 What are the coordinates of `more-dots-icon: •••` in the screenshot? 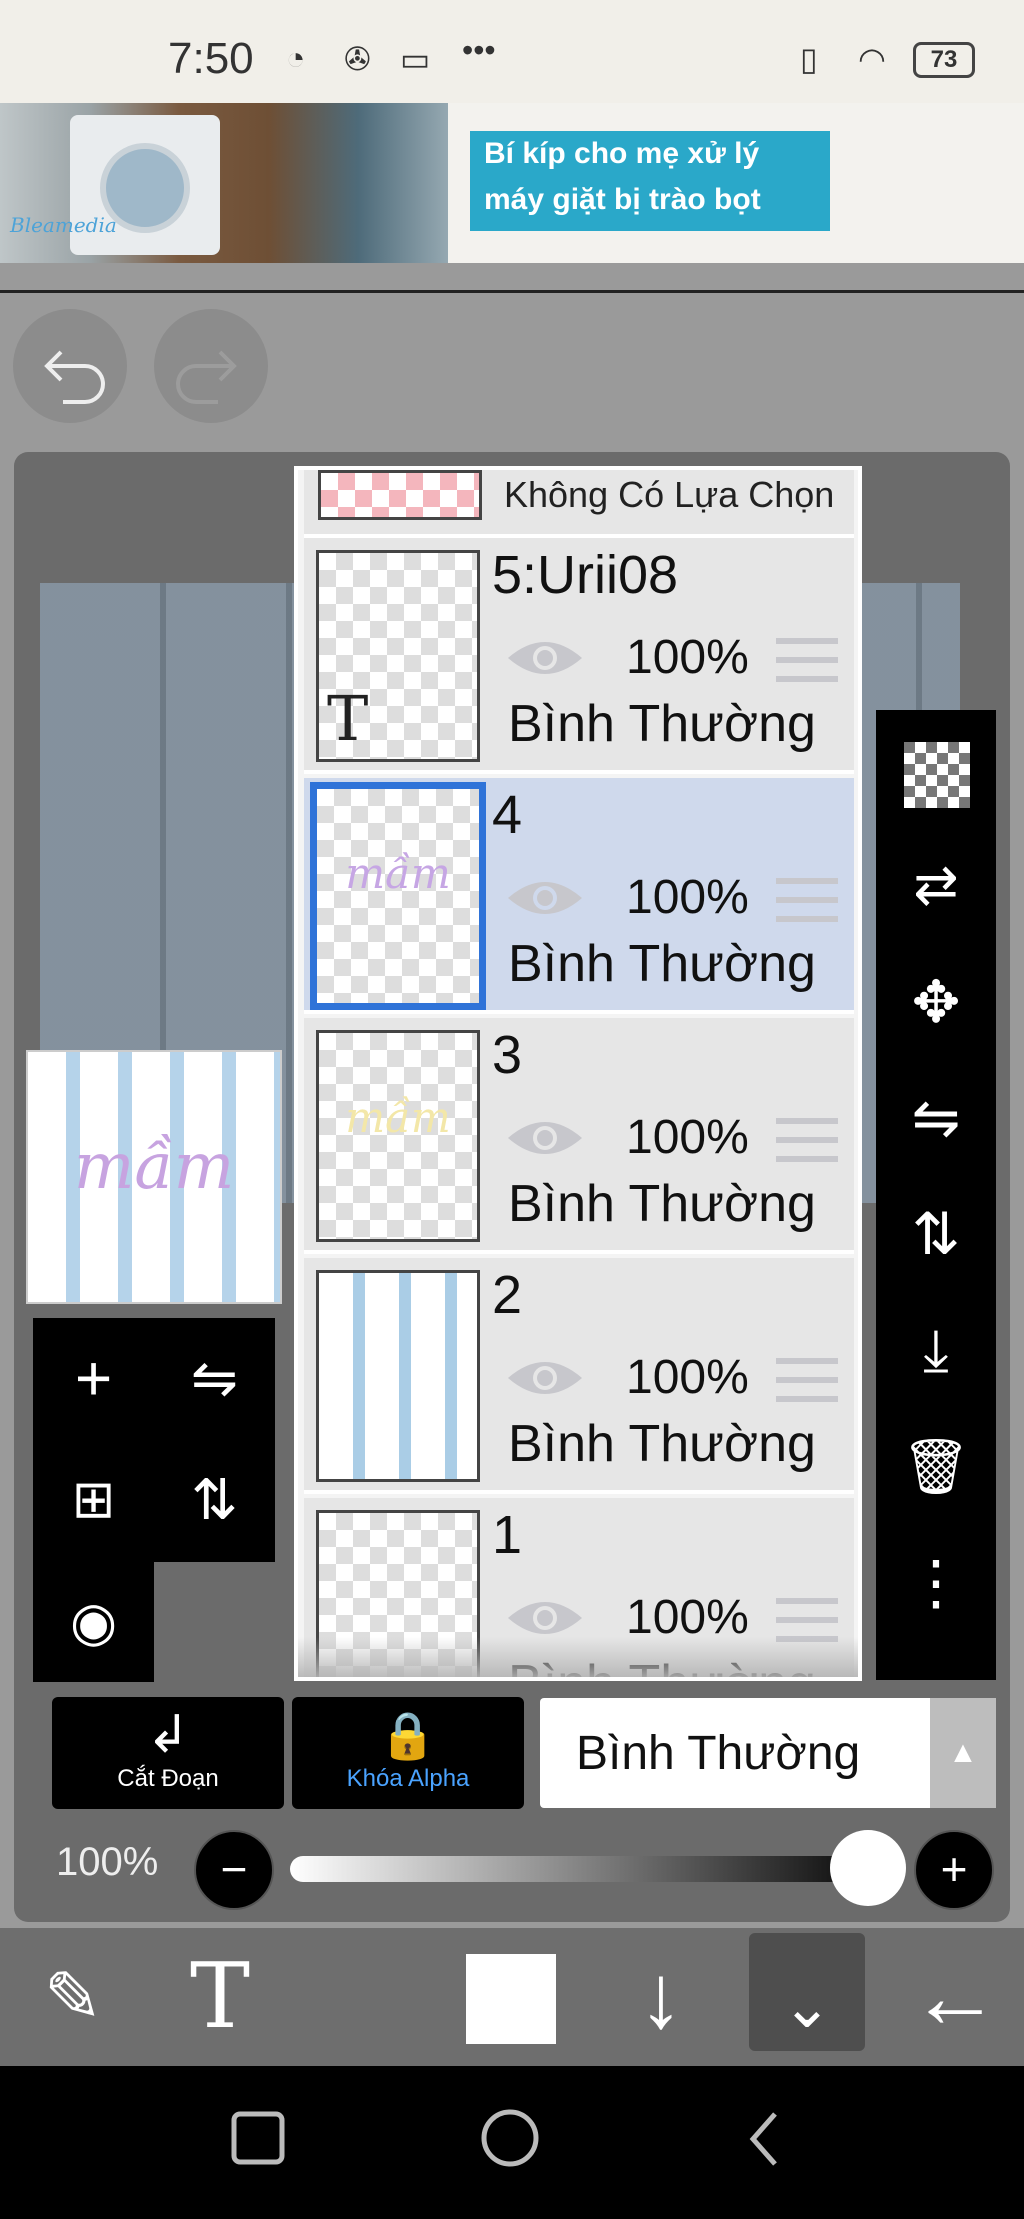 It's located at (479, 50).